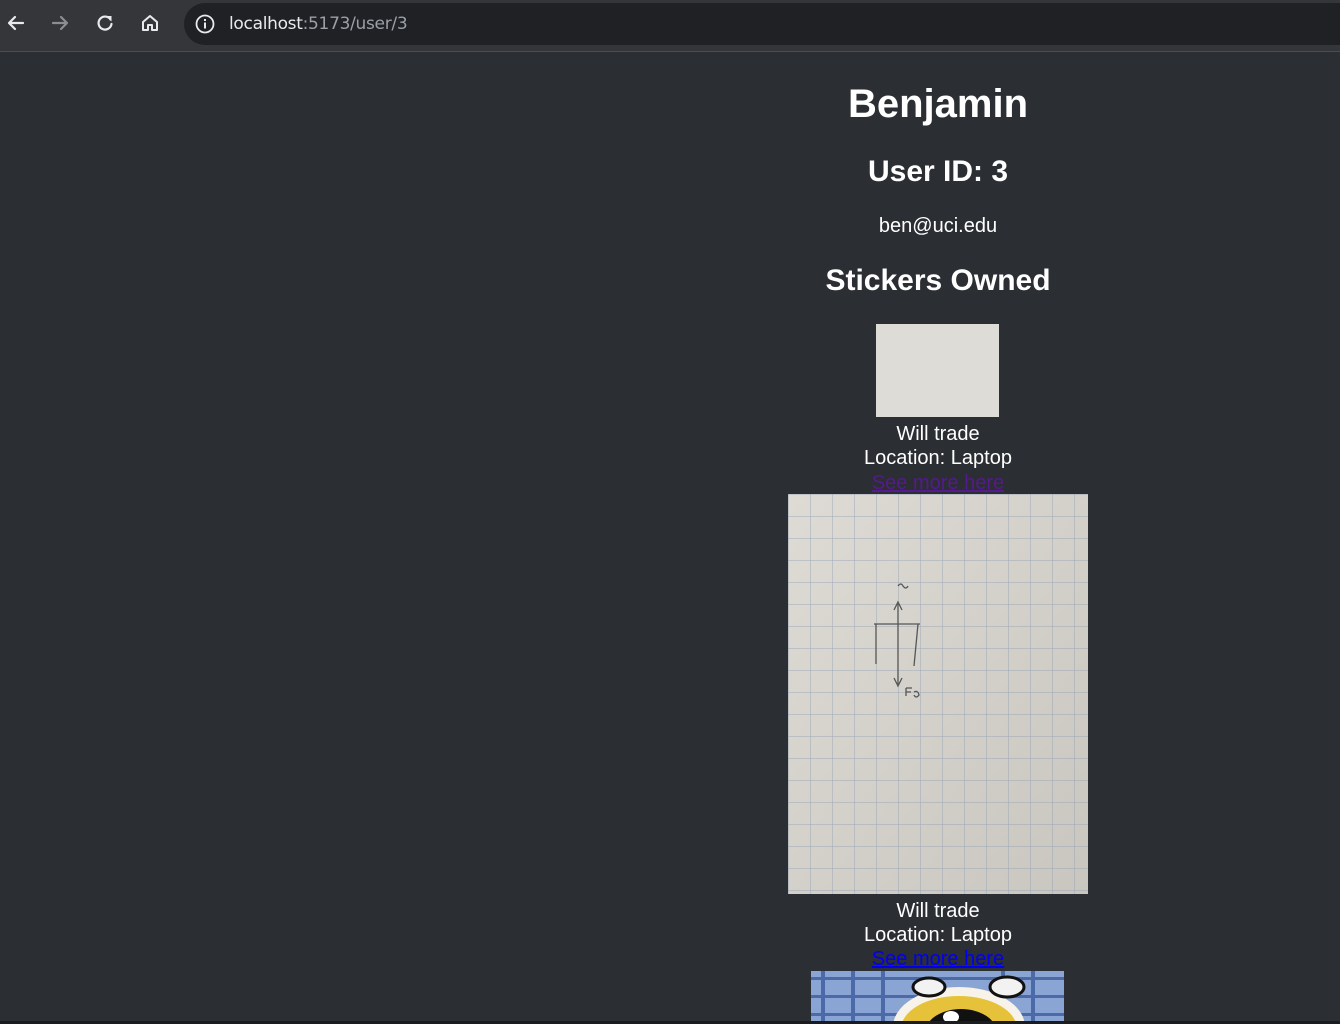 The width and height of the screenshot is (1340, 1024). Describe the element at coordinates (938, 104) in the screenshot. I see `user-name: Benjamin` at that location.